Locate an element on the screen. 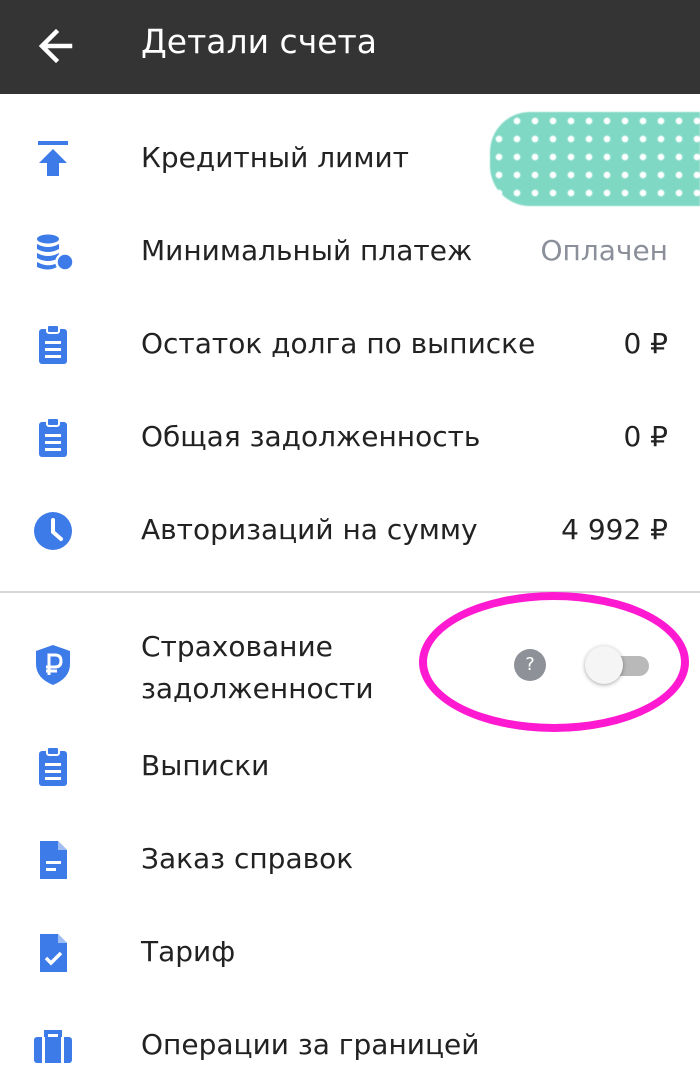 The height and width of the screenshot is (1092, 700). insurance-toggle is located at coordinates (617, 665).